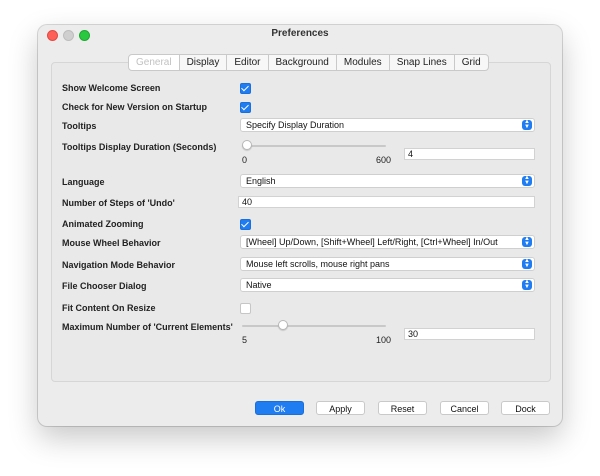 The height and width of the screenshot is (476, 600). Describe the element at coordinates (469, 154) in the screenshot. I see `tooltip-duration-field: 4` at that location.